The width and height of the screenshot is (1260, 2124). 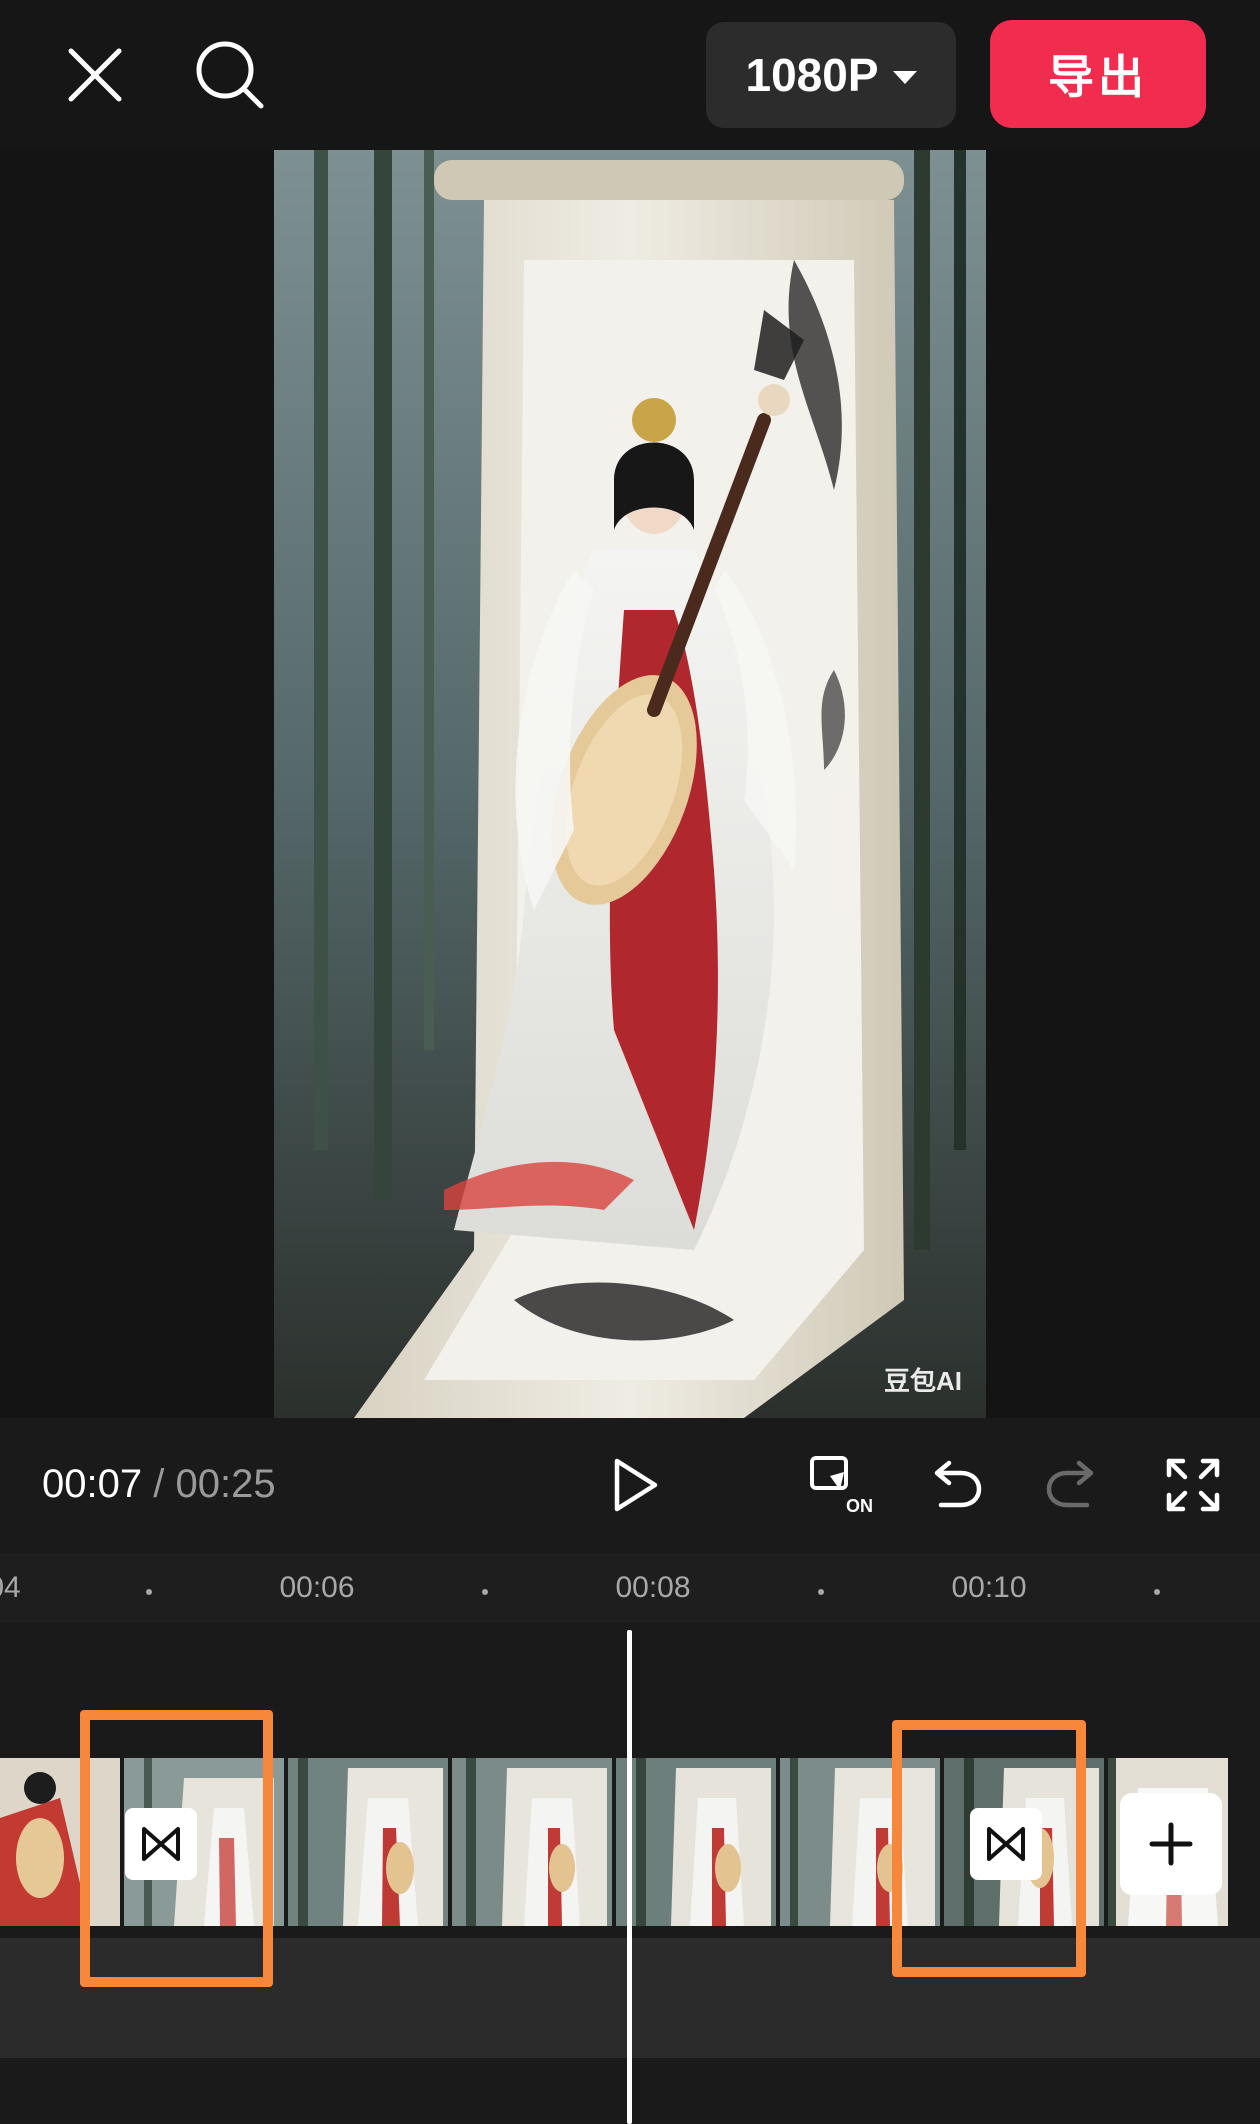 I want to click on close-icon, so click(x=95, y=75).